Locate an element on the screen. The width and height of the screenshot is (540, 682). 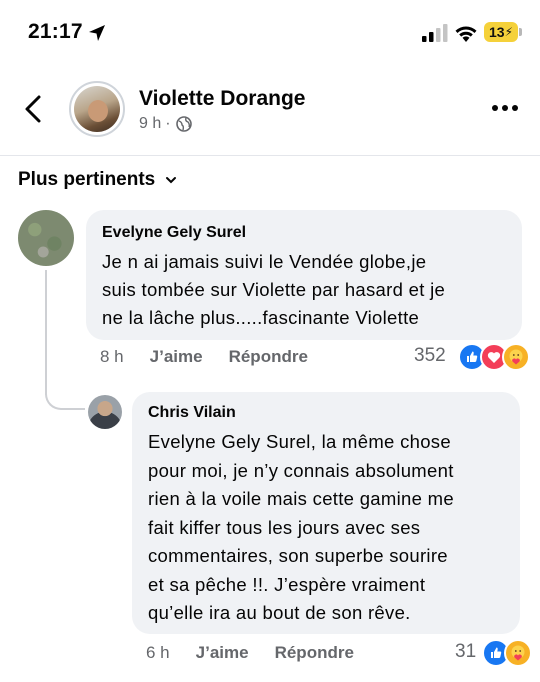
thread-line is located at coordinates (46, 332).